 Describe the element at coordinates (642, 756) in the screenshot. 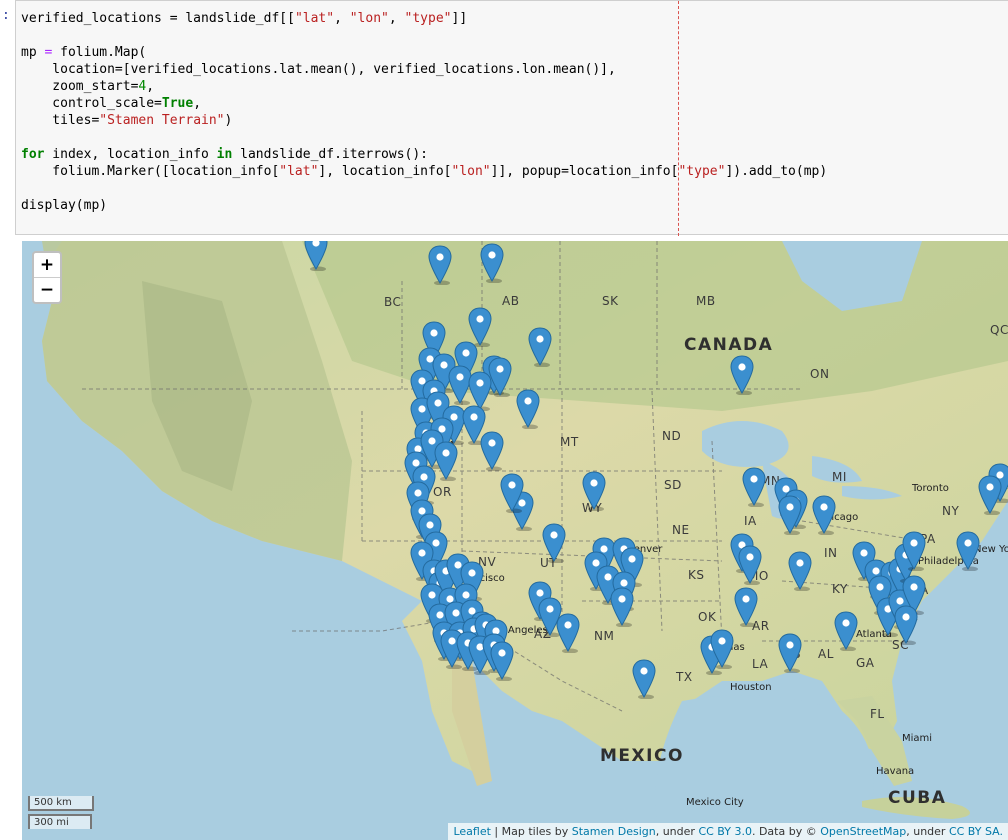

I see `country-label: MEXICO` at that location.